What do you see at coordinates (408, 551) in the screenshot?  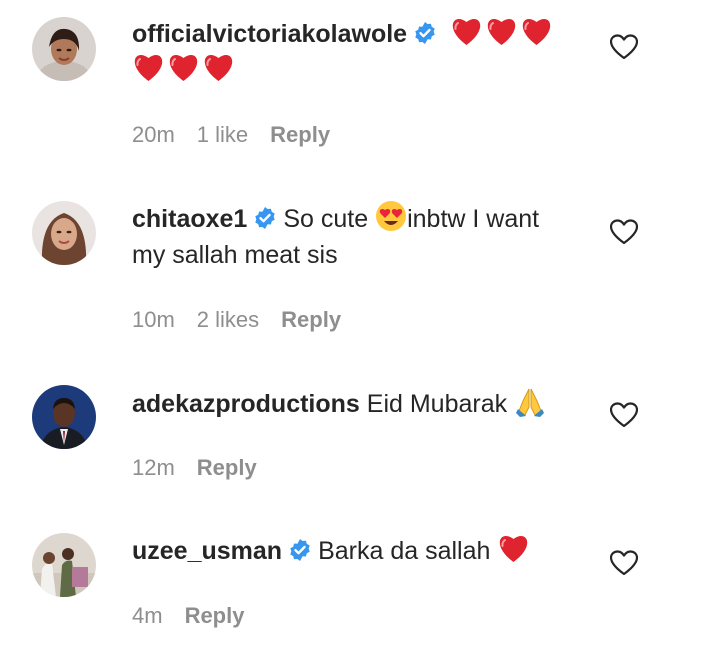 I see `comment-text: Barka da sallah` at bounding box center [408, 551].